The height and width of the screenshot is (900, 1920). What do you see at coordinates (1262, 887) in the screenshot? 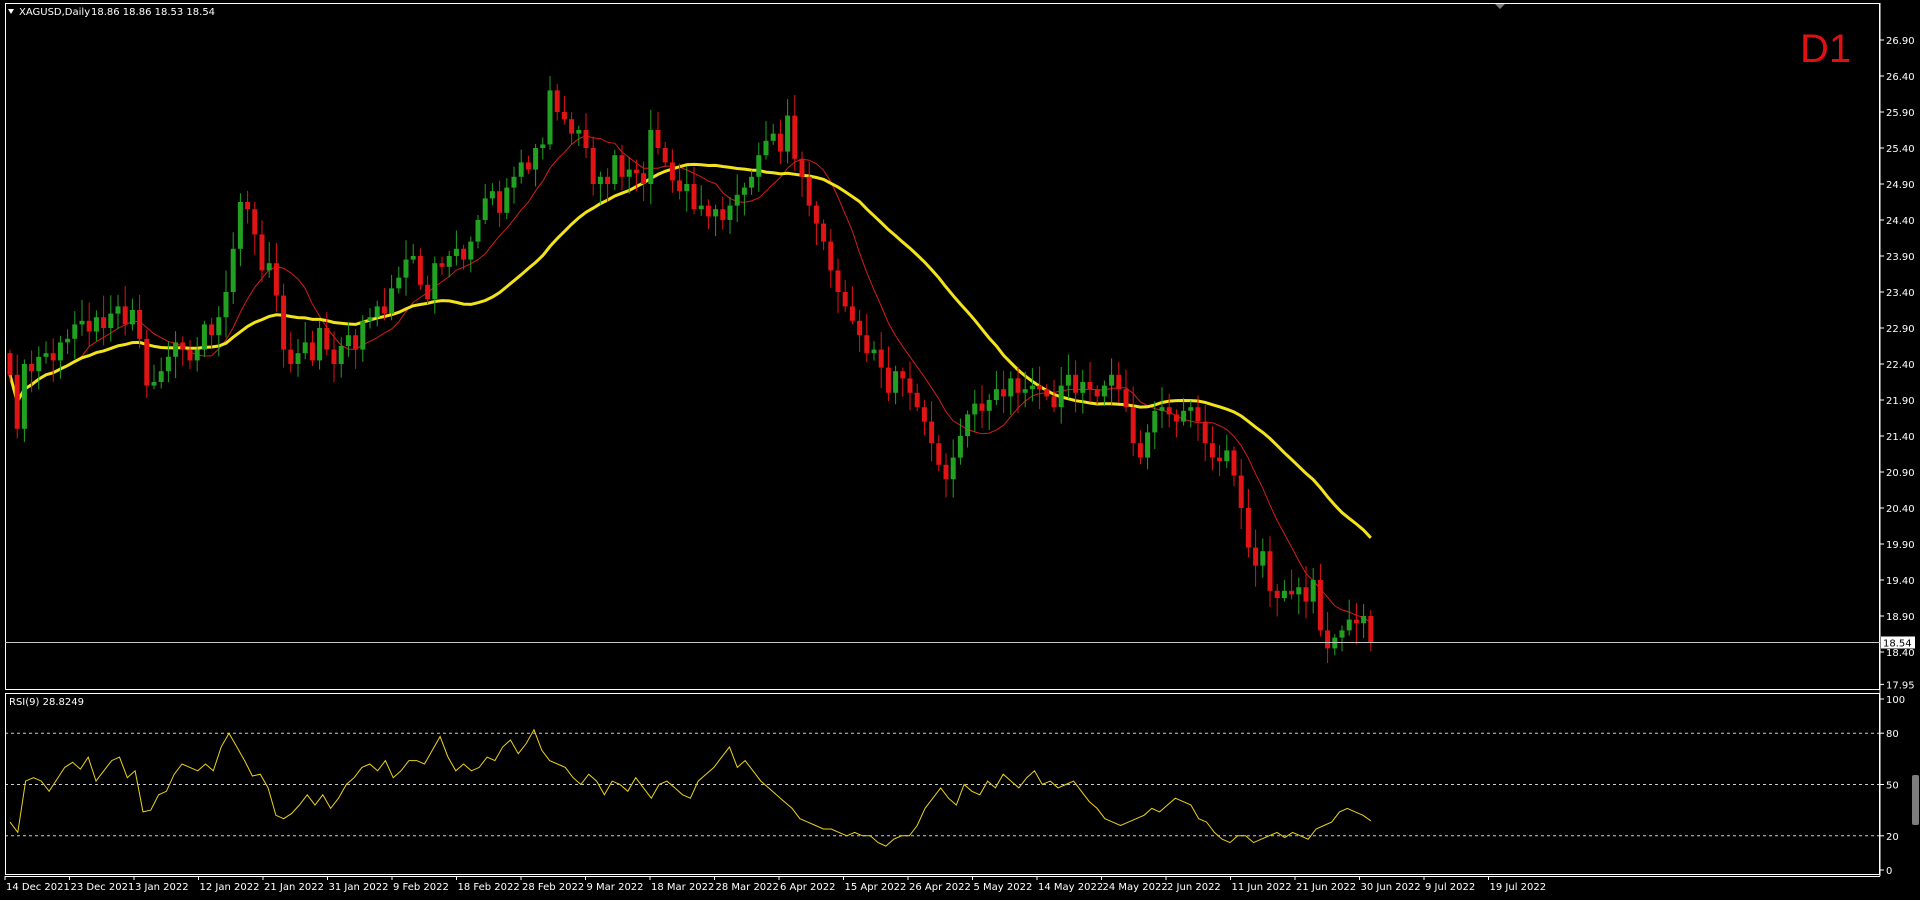
I see `time-tick-label: 11 Jun 2022` at bounding box center [1262, 887].